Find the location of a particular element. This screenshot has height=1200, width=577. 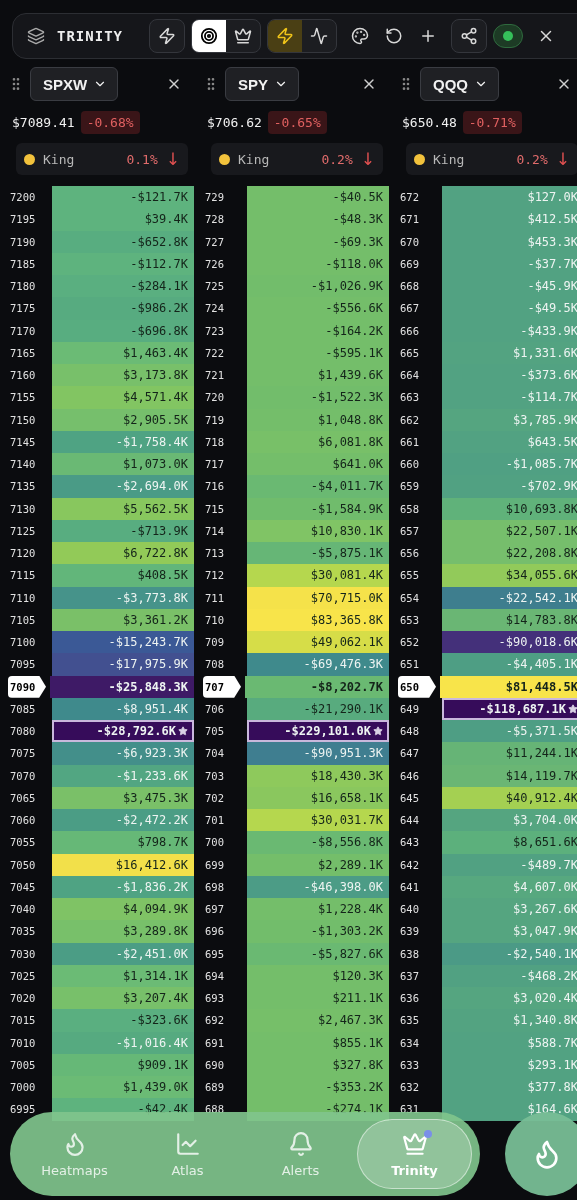

heatmap-cell: -$8,556.8K is located at coordinates (318, 842).